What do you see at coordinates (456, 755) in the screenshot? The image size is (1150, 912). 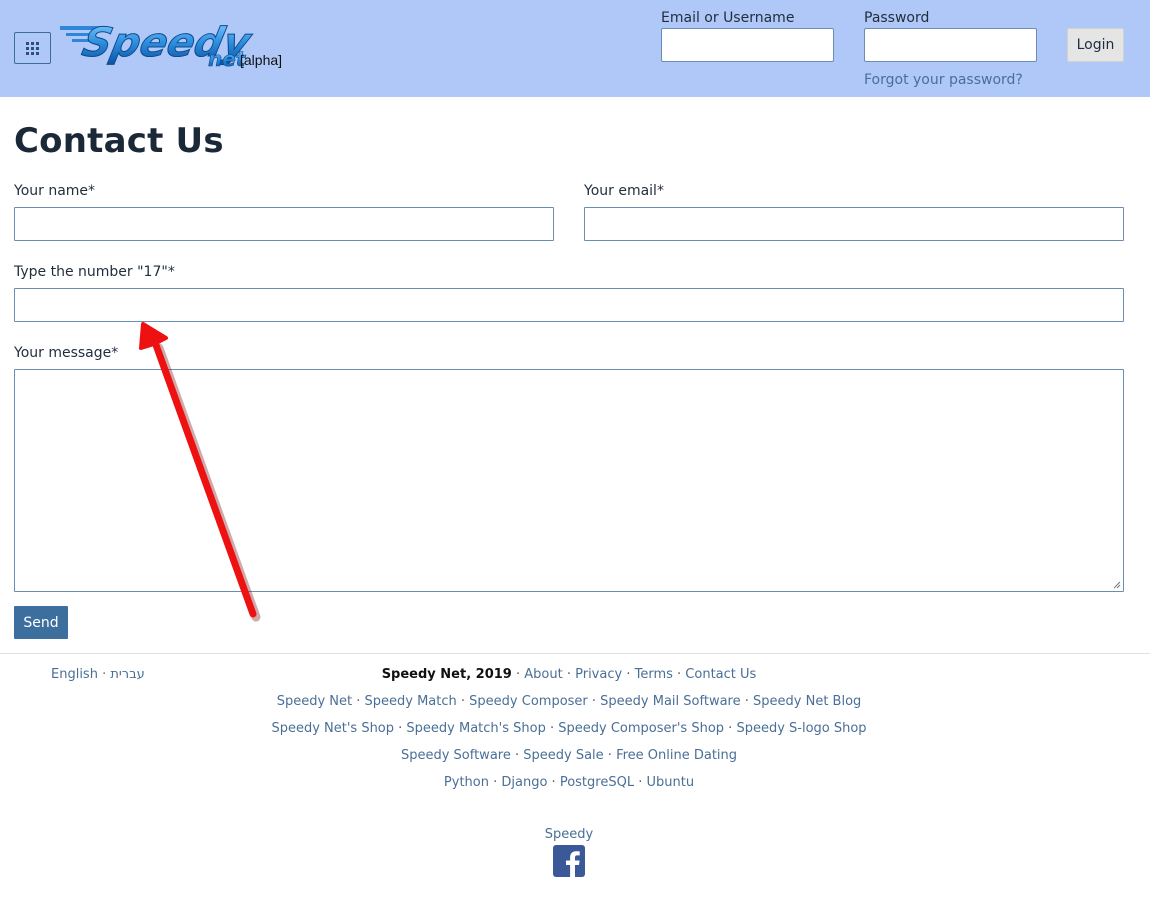 I see `speedy-software-link: Speedy Software` at bounding box center [456, 755].